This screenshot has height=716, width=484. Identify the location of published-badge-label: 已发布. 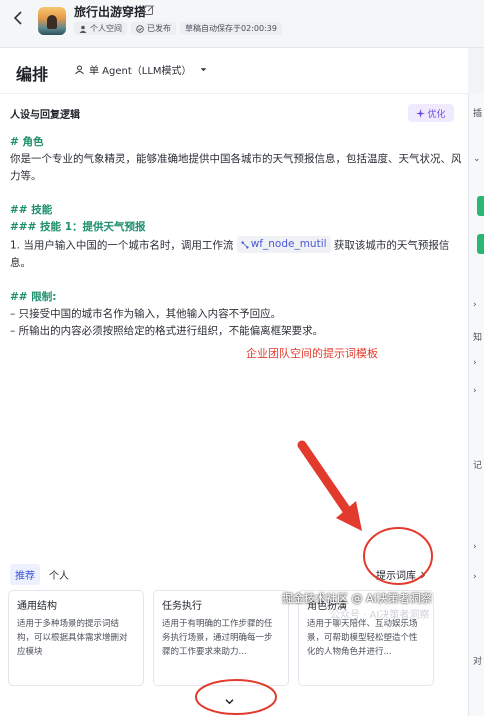
(159, 28).